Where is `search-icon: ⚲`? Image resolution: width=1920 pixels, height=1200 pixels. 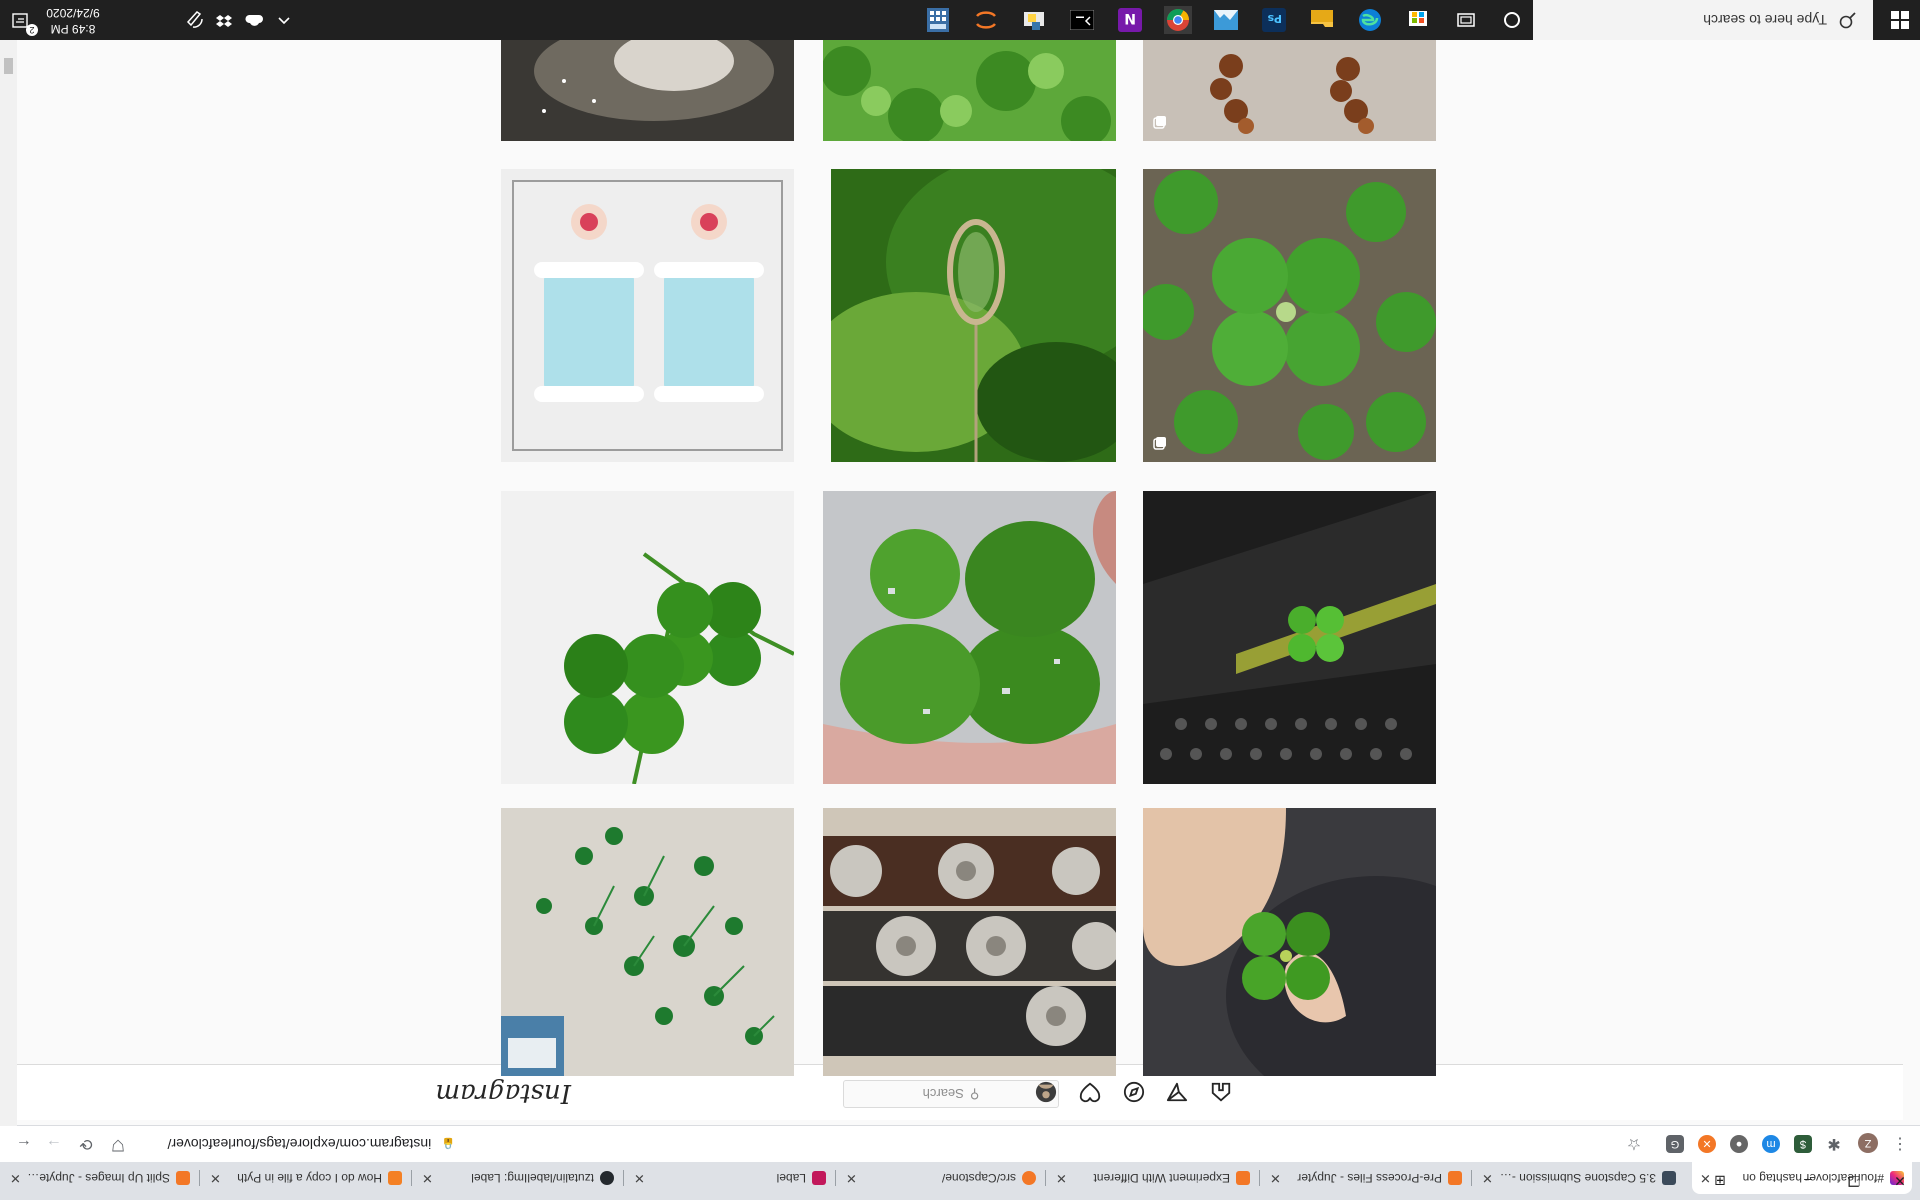 search-icon: ⚲ is located at coordinates (974, 1094).